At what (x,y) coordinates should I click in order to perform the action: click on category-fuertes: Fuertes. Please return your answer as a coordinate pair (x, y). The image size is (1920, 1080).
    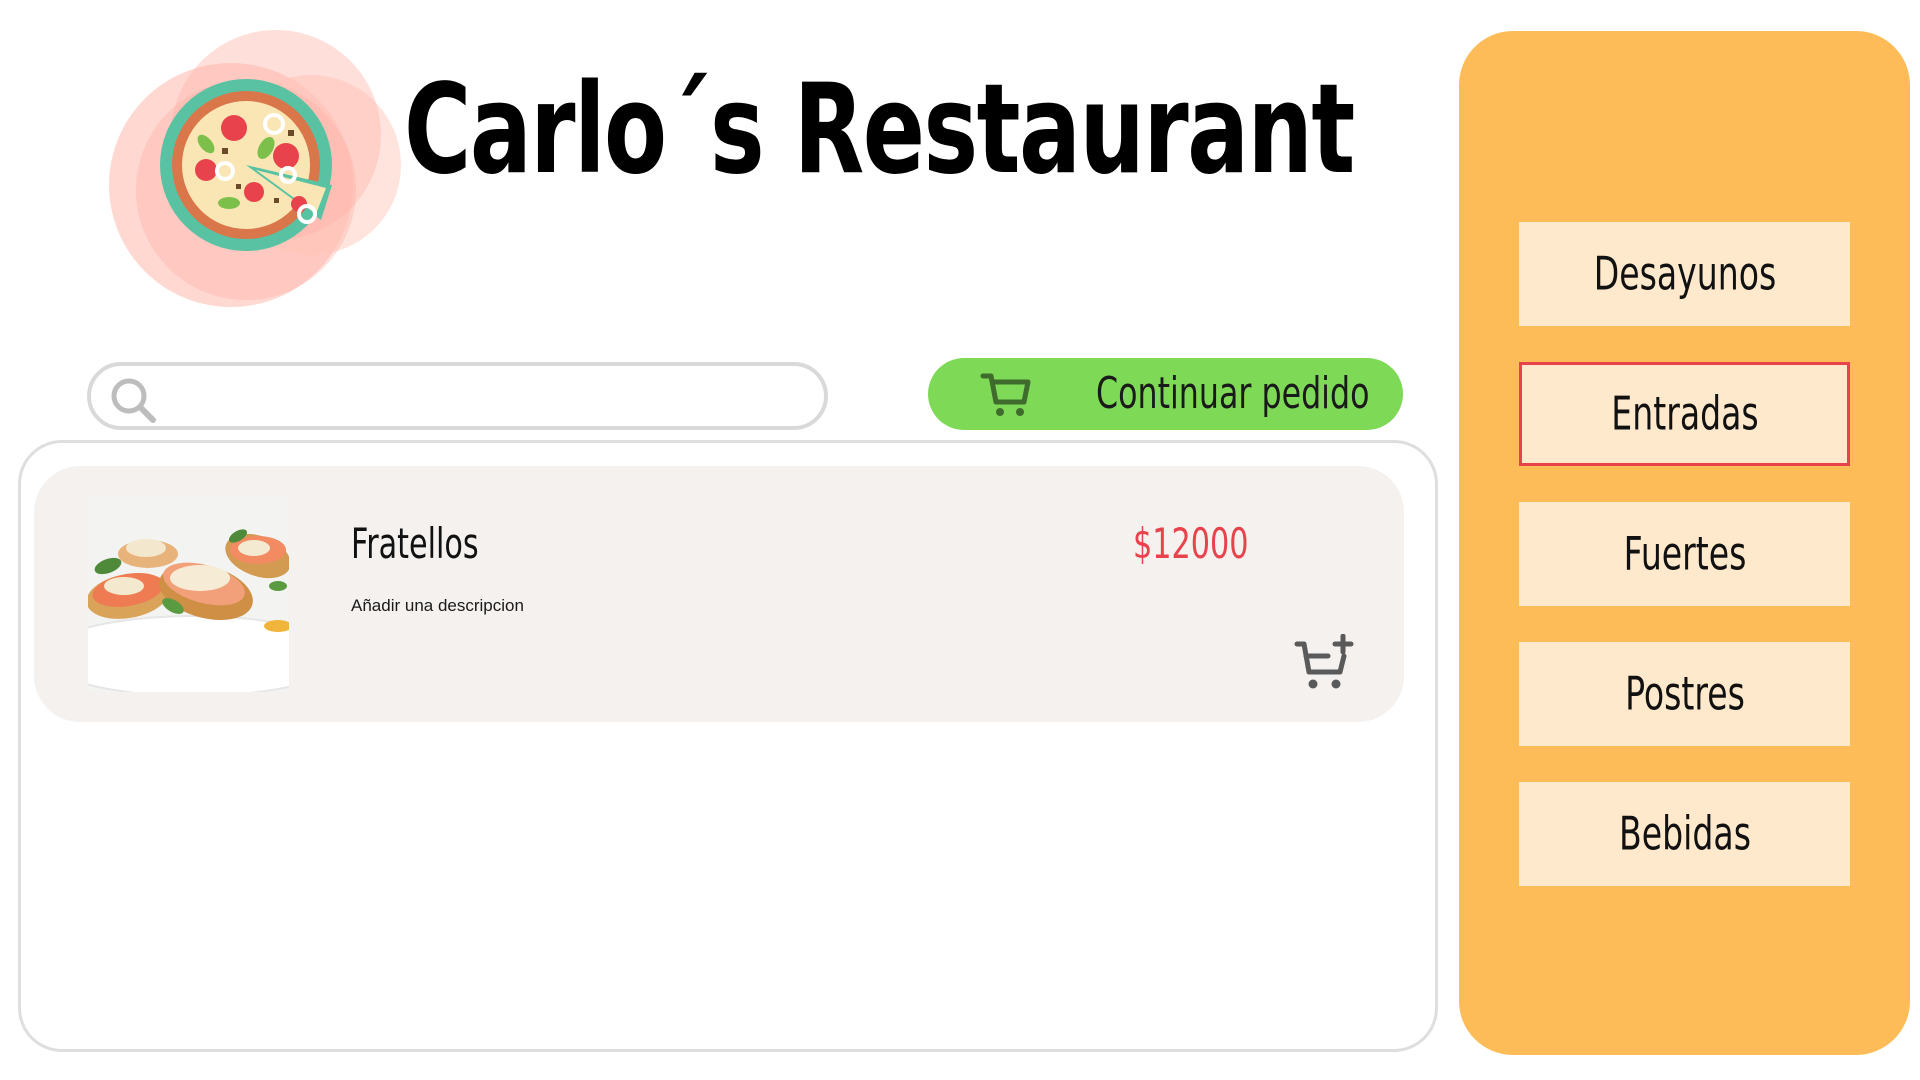
    Looking at the image, I should click on (1684, 554).